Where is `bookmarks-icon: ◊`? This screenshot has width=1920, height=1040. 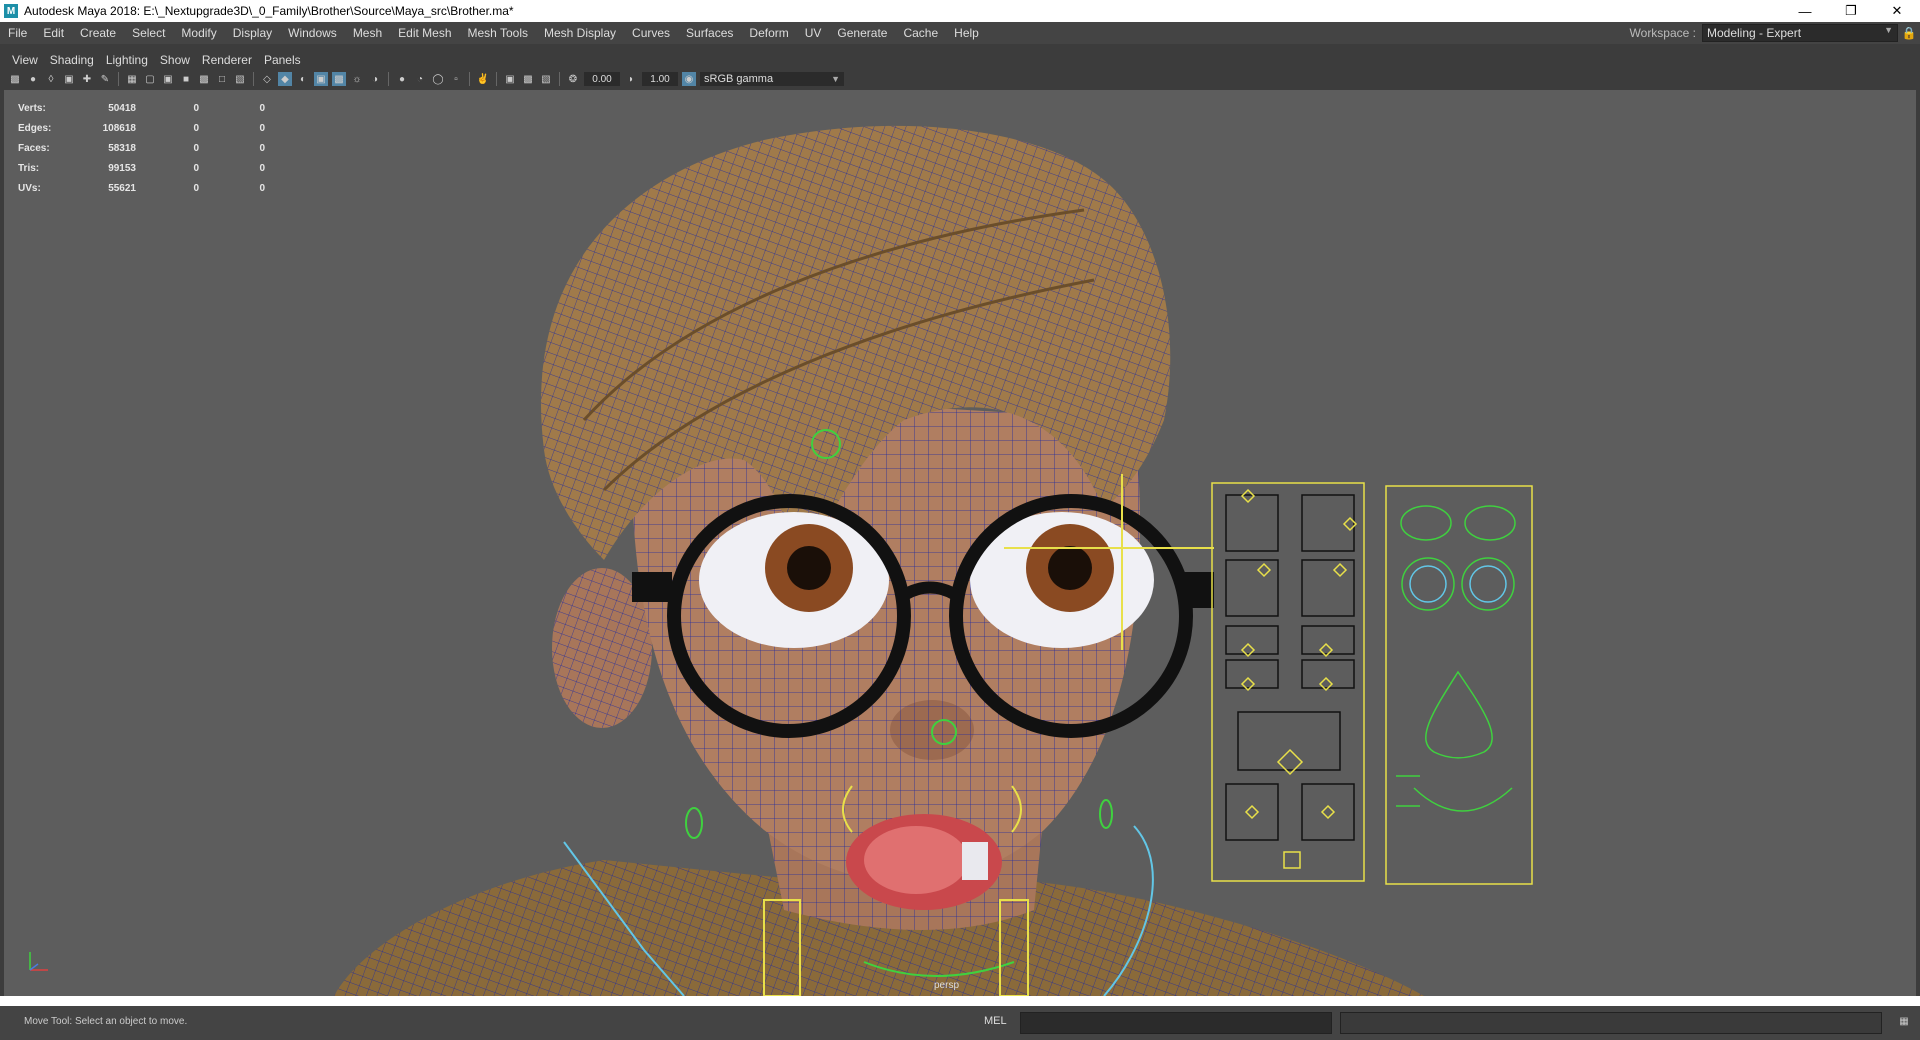
bookmarks-icon: ◊ is located at coordinates (51, 79).